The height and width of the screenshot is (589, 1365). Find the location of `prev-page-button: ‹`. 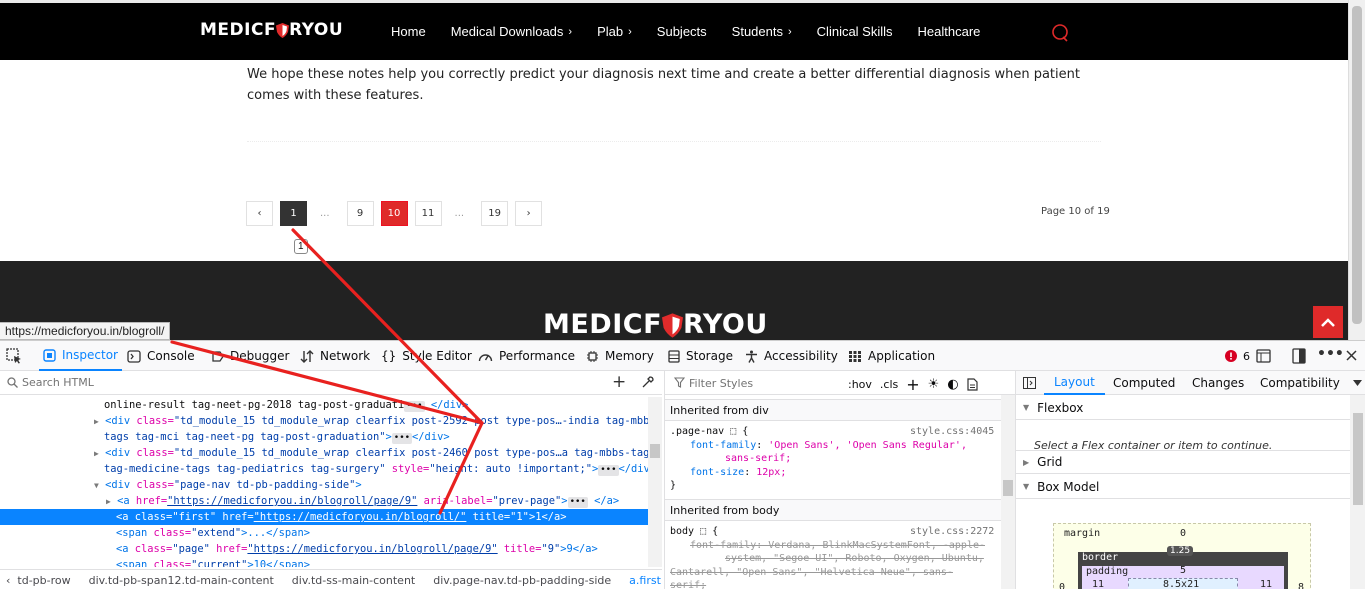

prev-page-button: ‹ is located at coordinates (259, 213).